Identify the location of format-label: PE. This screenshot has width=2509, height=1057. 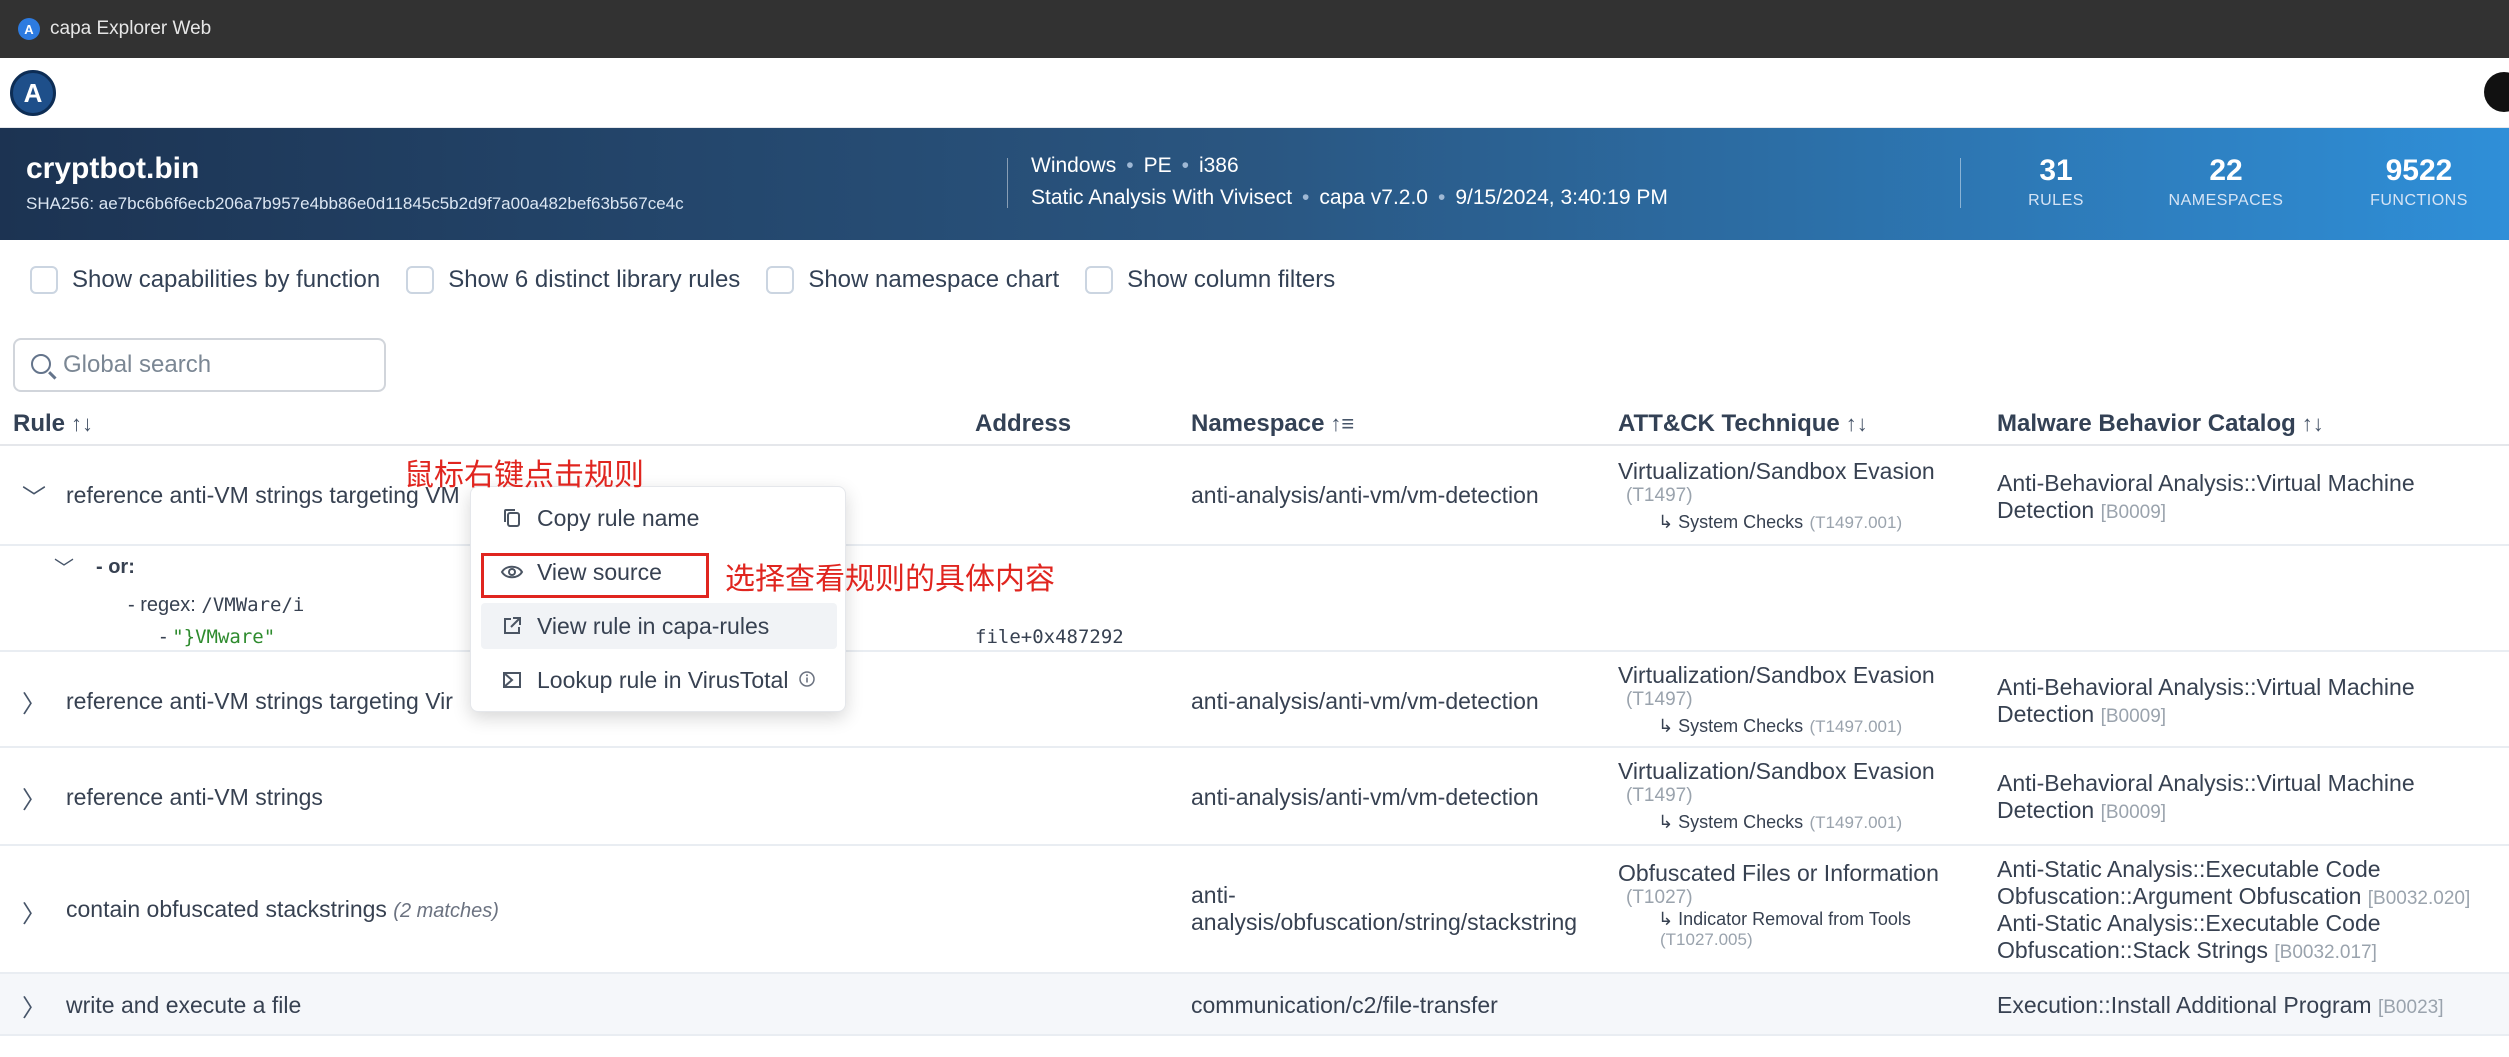
(1157, 165).